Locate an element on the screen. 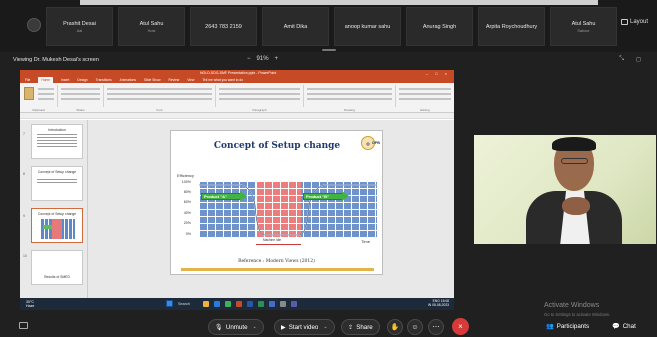 Image resolution: width=657 pixels, height=337 pixels. participant-tile: Prashit Desai Aai is located at coordinates (79, 26).